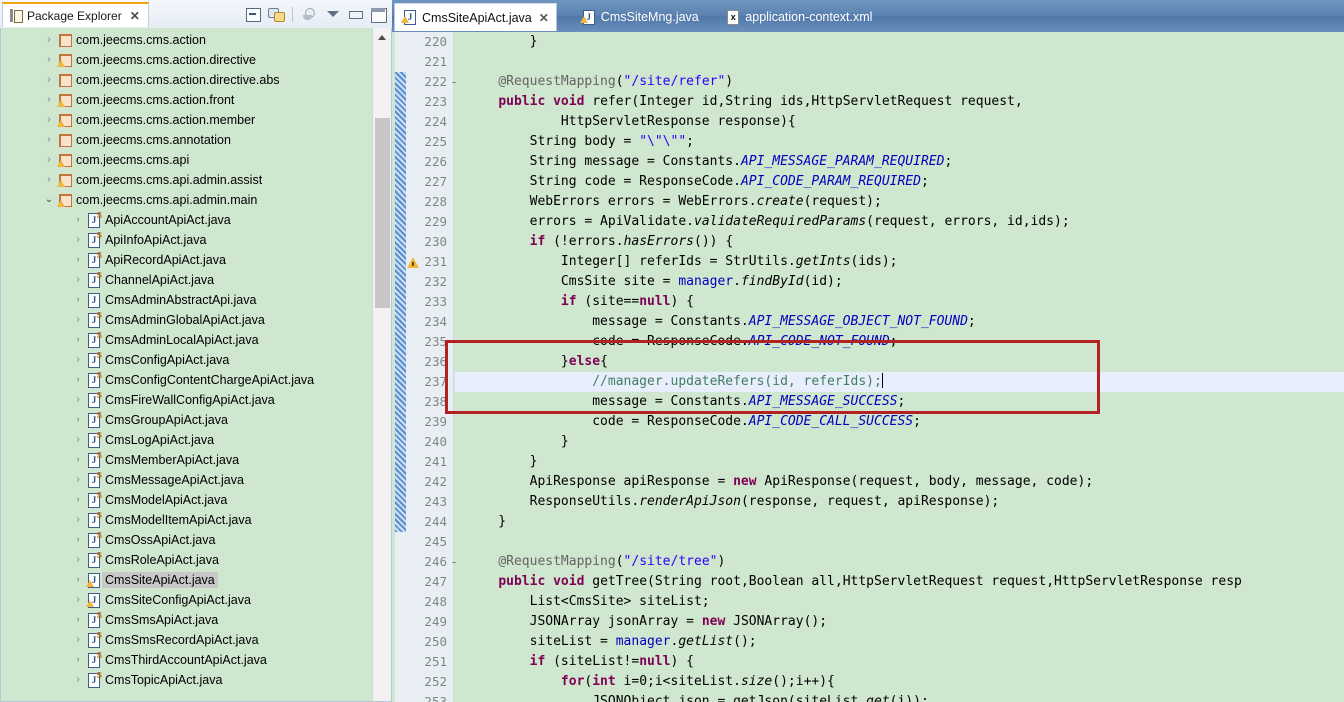 Image resolution: width=1344 pixels, height=702 pixels. What do you see at coordinates (600, 242) in the screenshot?
I see `code-line: if (!errors.hasErrors()) {` at bounding box center [600, 242].